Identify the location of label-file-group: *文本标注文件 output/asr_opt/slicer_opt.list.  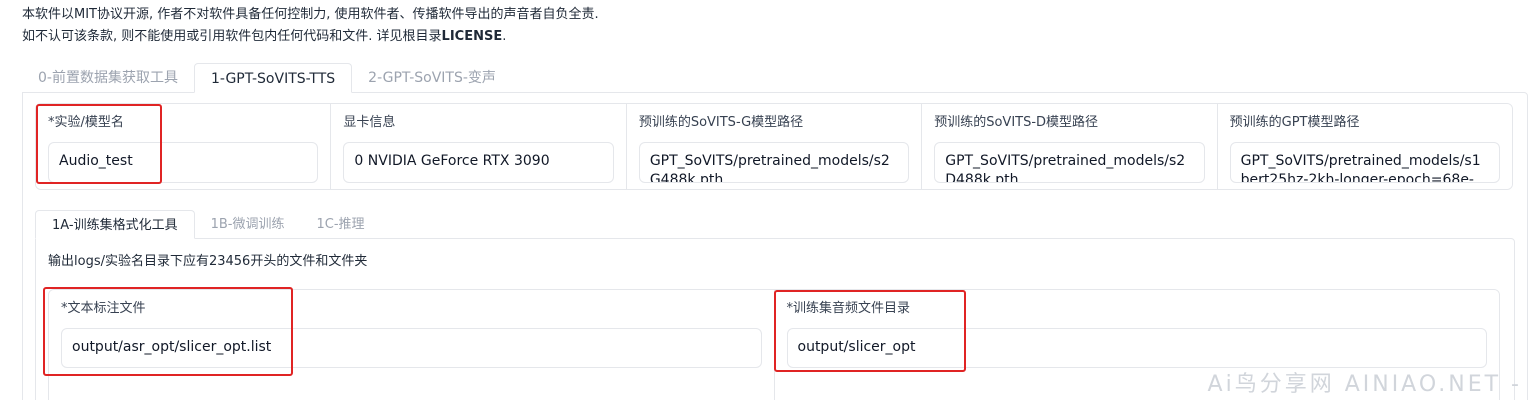
(412, 345).